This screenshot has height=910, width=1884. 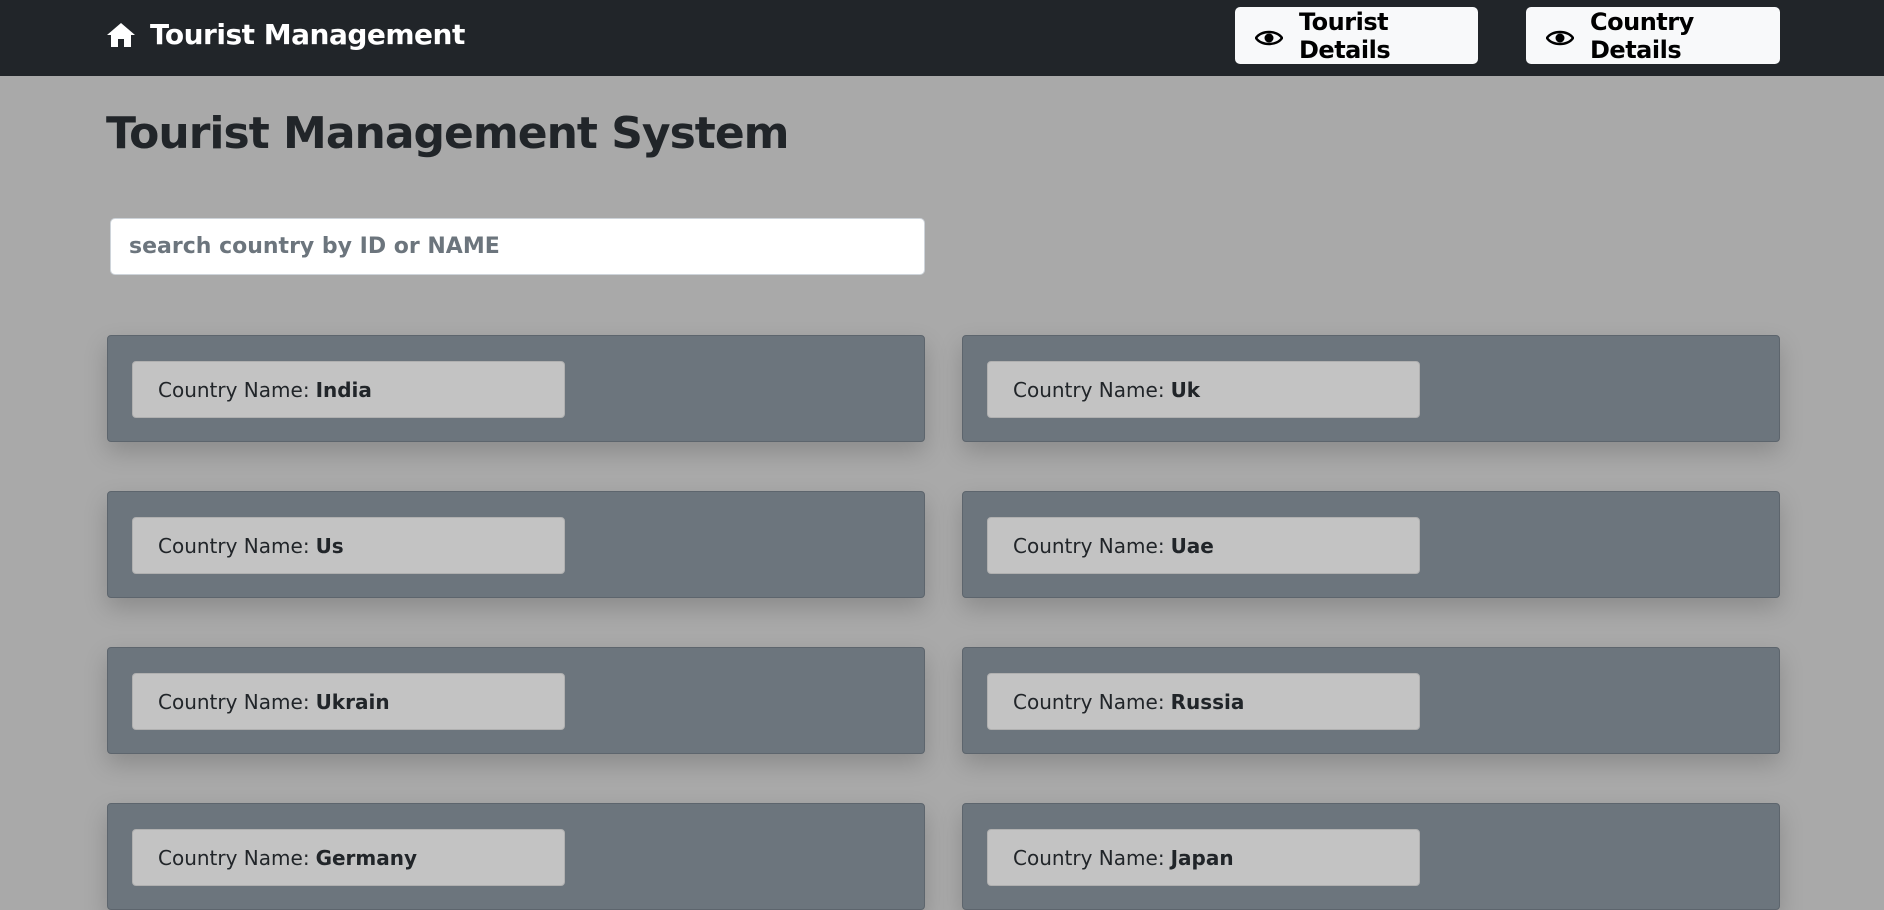 I want to click on tourist-details-button: Tourist Details, so click(x=1356, y=35).